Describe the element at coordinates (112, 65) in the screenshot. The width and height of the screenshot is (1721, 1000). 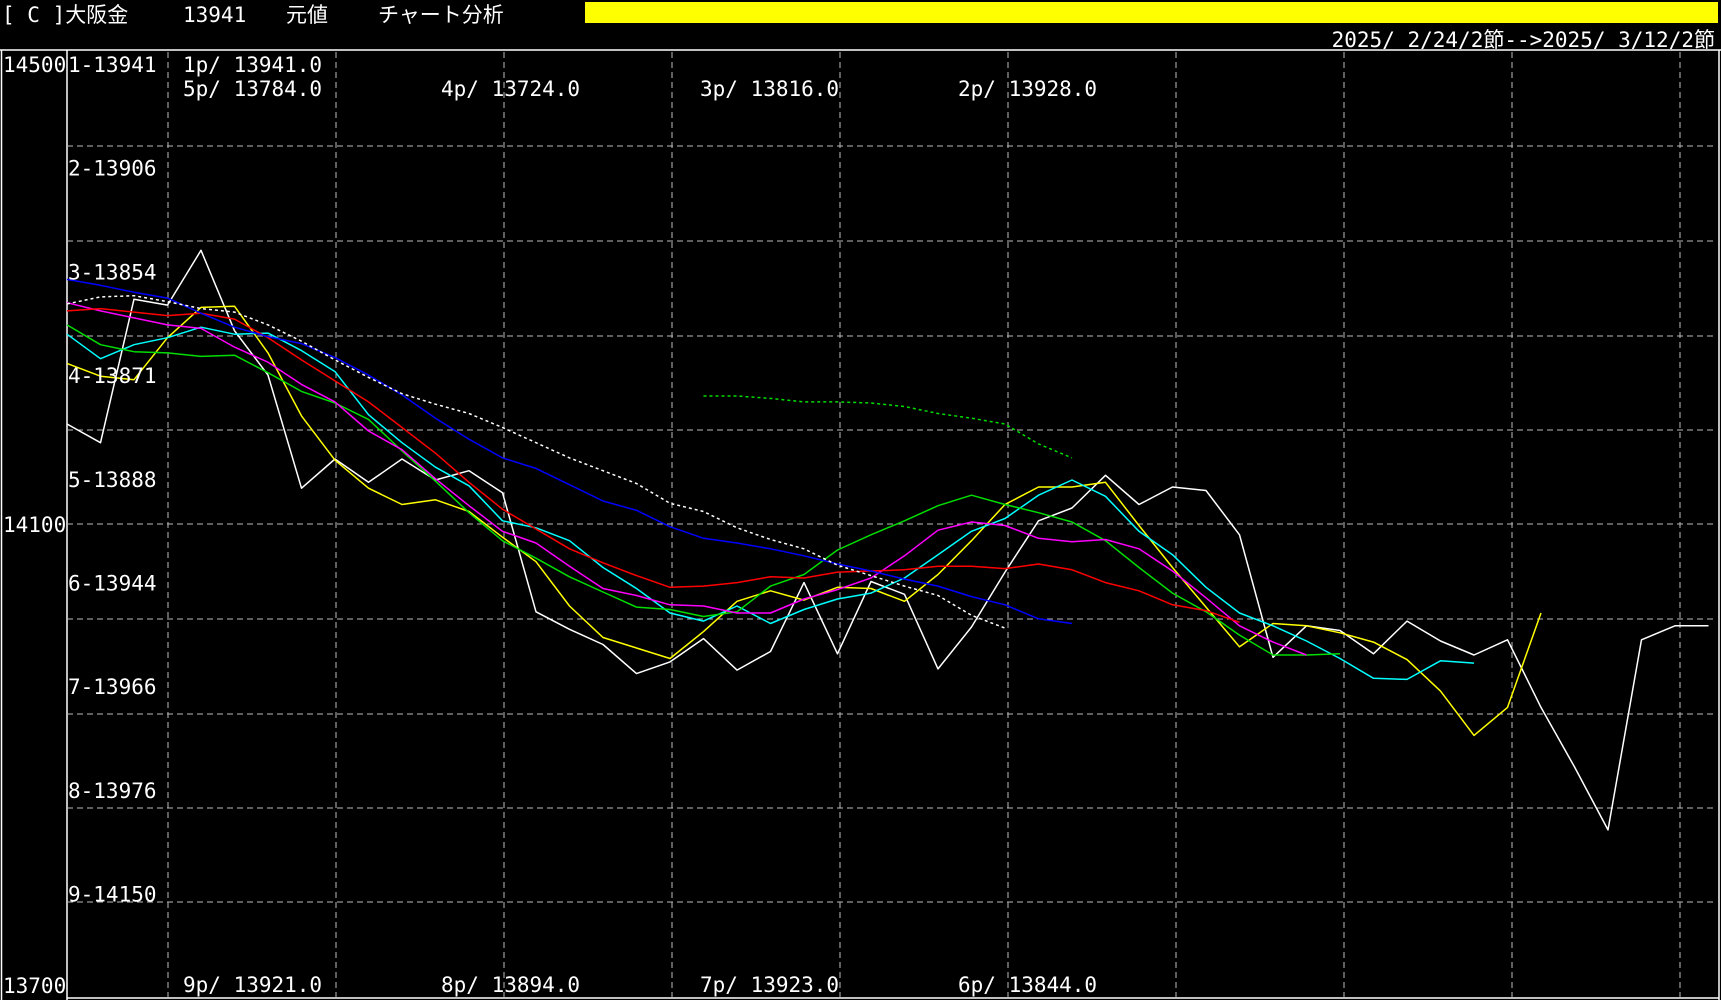
I see `row-label: 1-13941` at that location.